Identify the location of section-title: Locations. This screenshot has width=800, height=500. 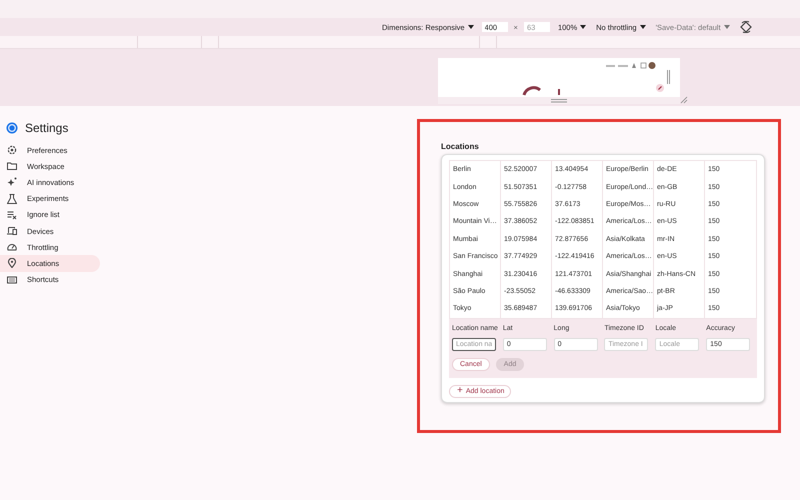
(460, 147).